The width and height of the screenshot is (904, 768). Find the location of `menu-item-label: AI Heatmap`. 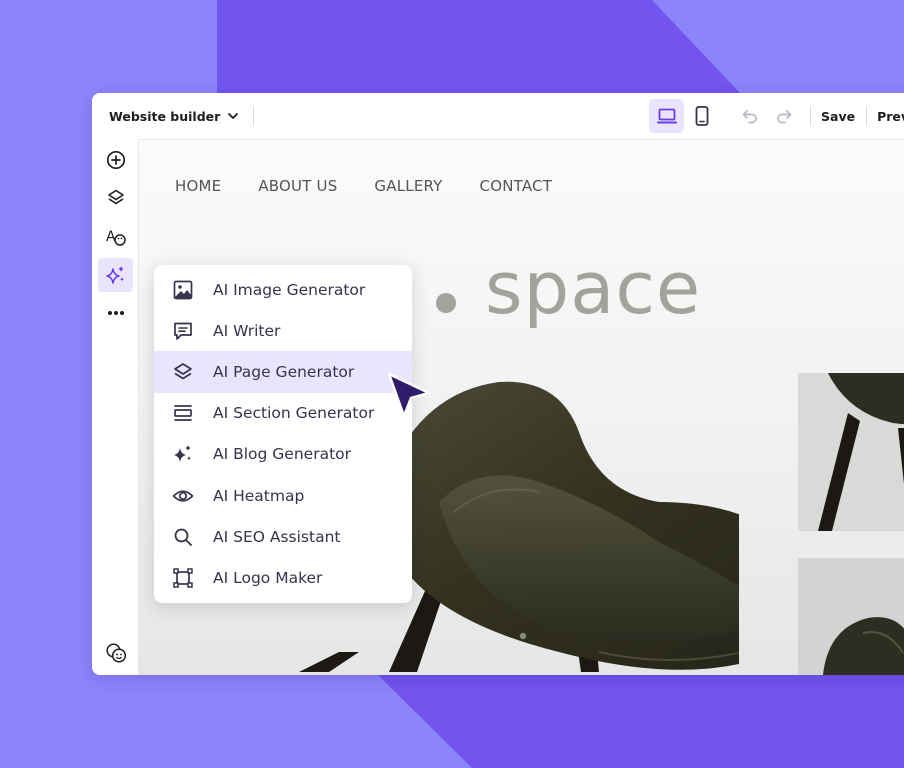

menu-item-label: AI Heatmap is located at coordinates (259, 495).